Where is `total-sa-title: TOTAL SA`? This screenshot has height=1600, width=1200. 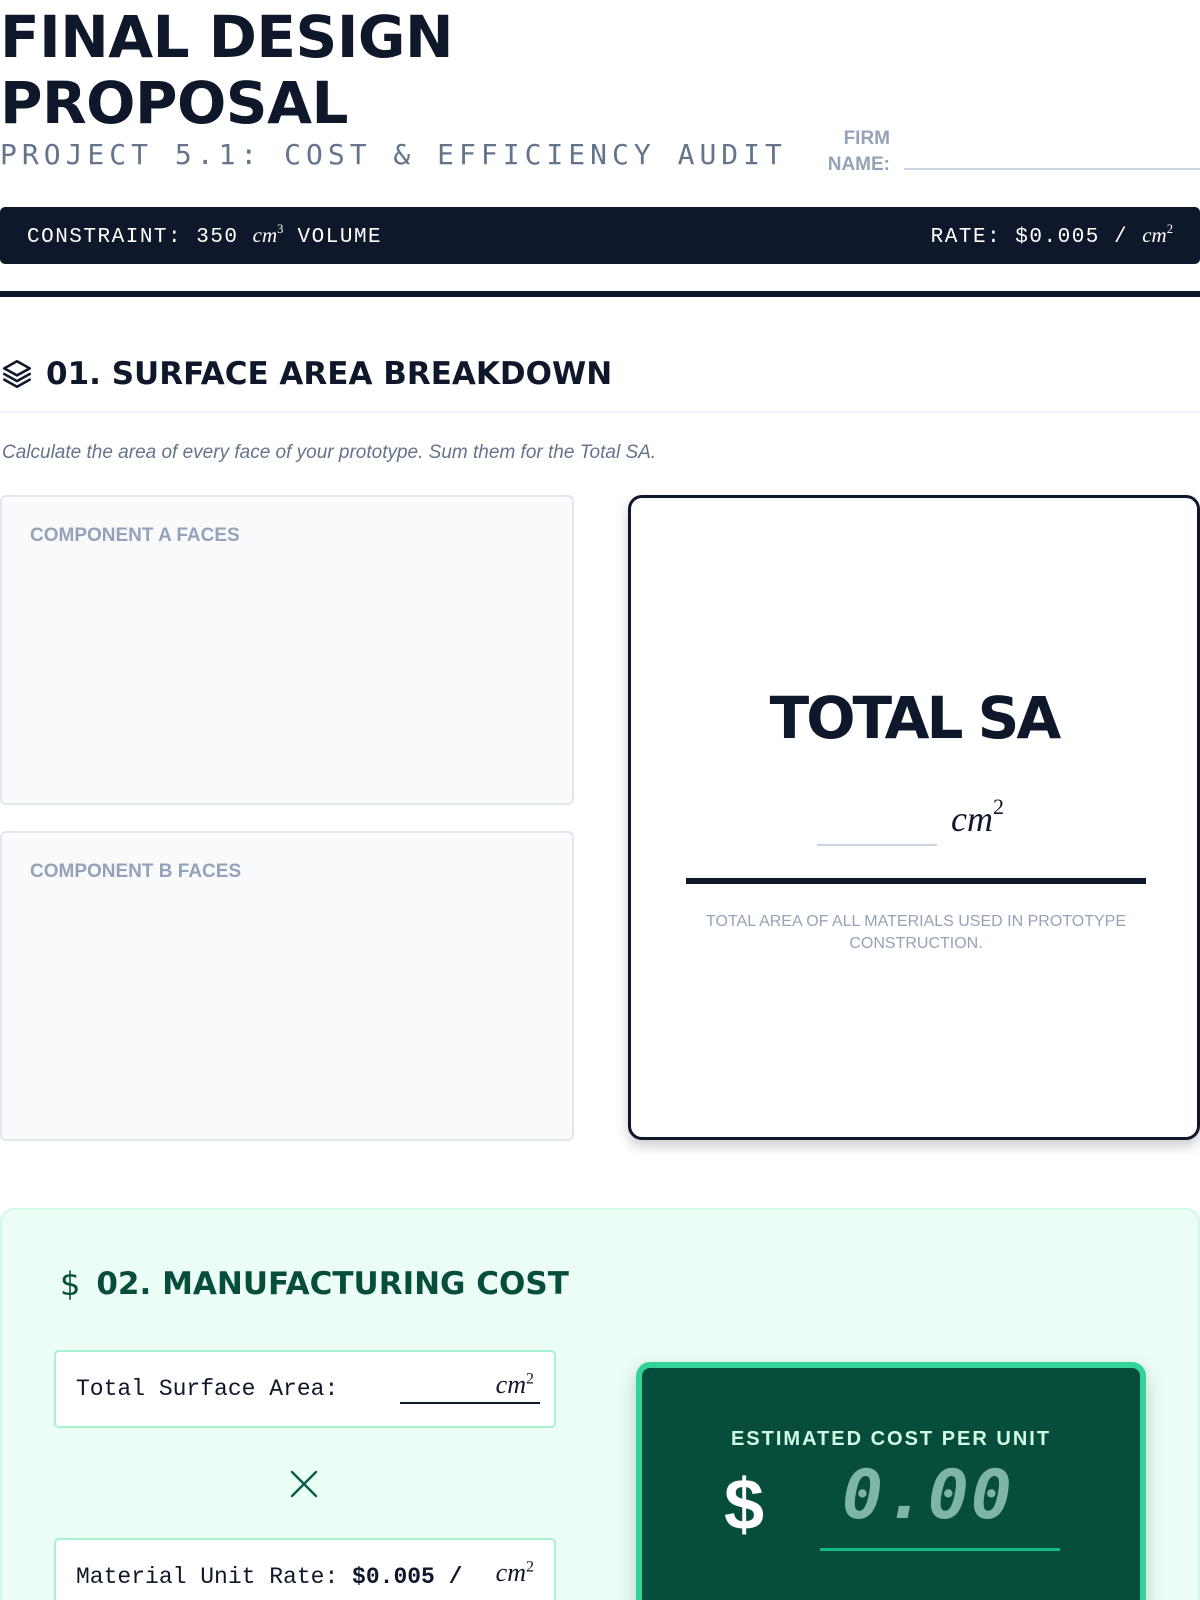
total-sa-title: TOTAL SA is located at coordinates (915, 718).